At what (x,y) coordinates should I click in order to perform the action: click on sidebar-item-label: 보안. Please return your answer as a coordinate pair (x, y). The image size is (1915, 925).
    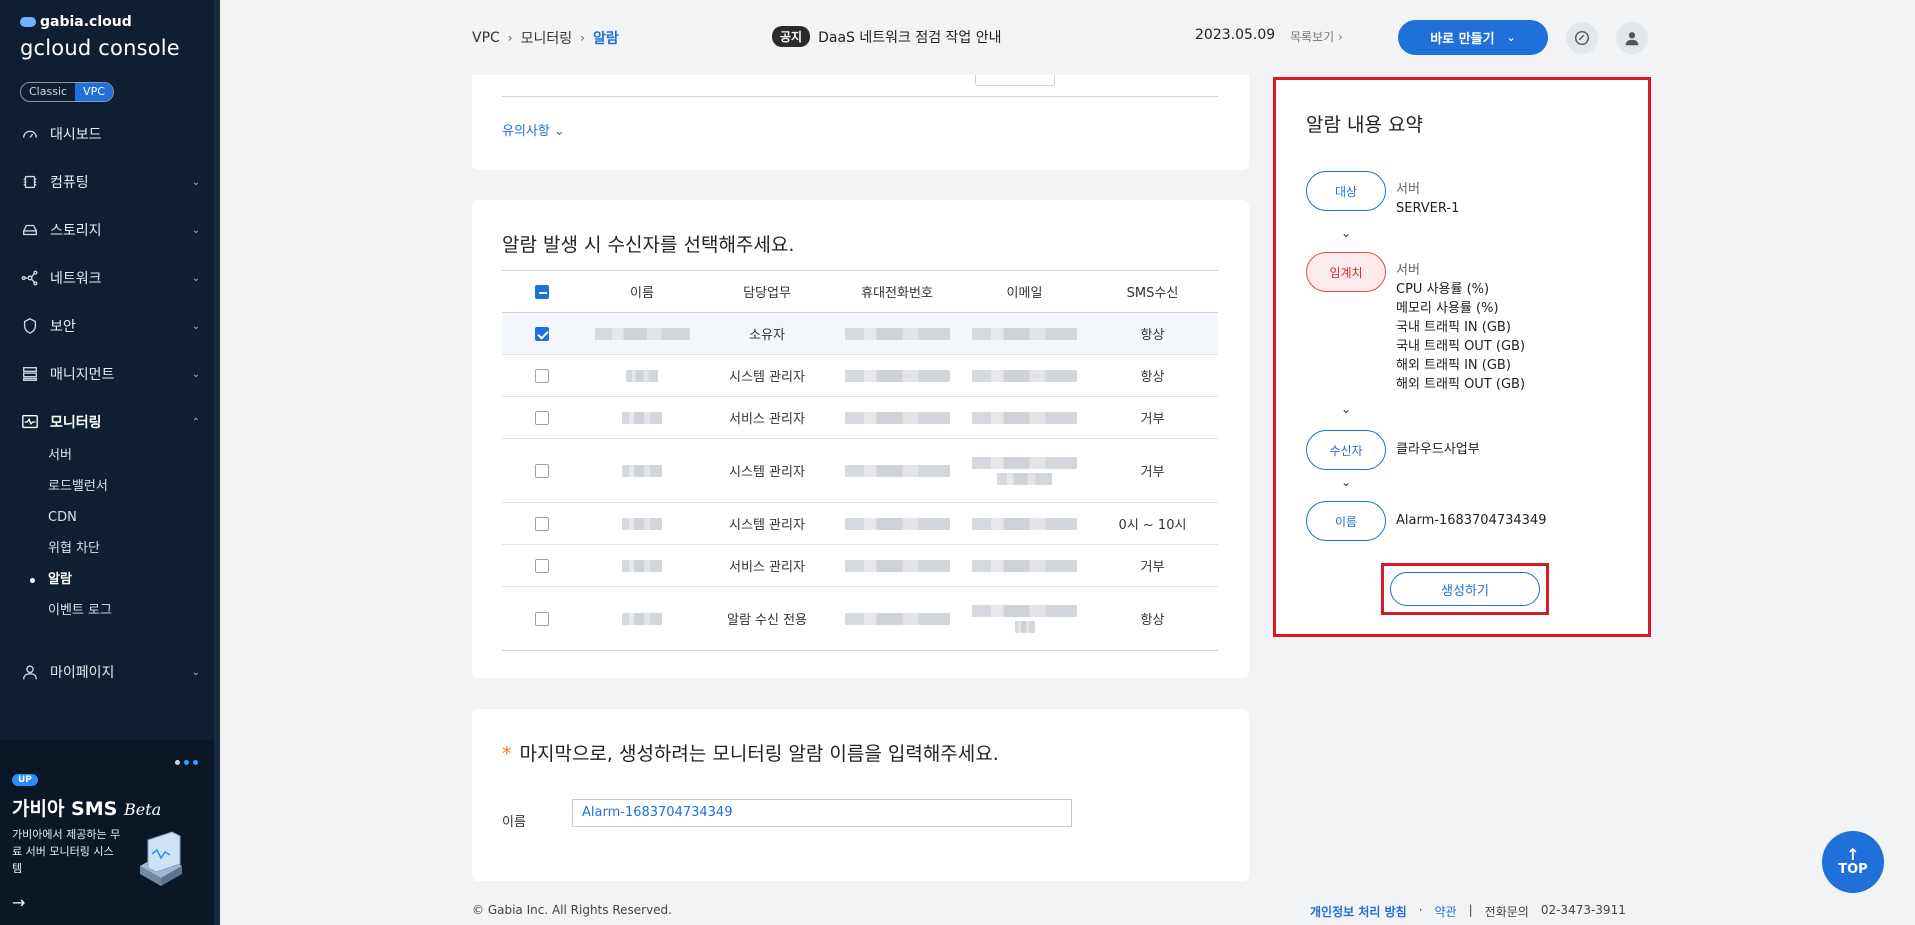
    Looking at the image, I should click on (63, 327).